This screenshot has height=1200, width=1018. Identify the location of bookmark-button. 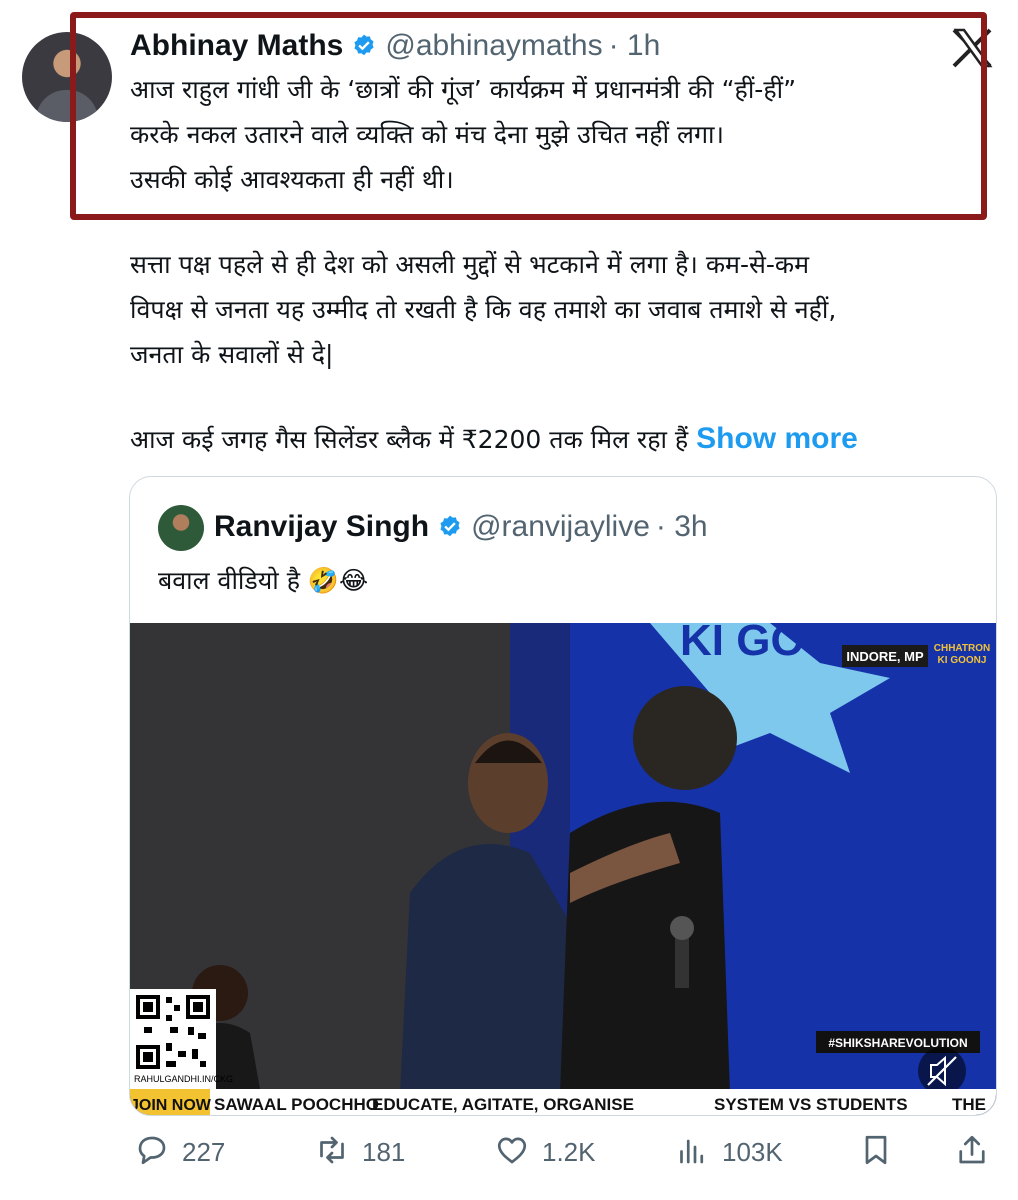
(876, 1152).